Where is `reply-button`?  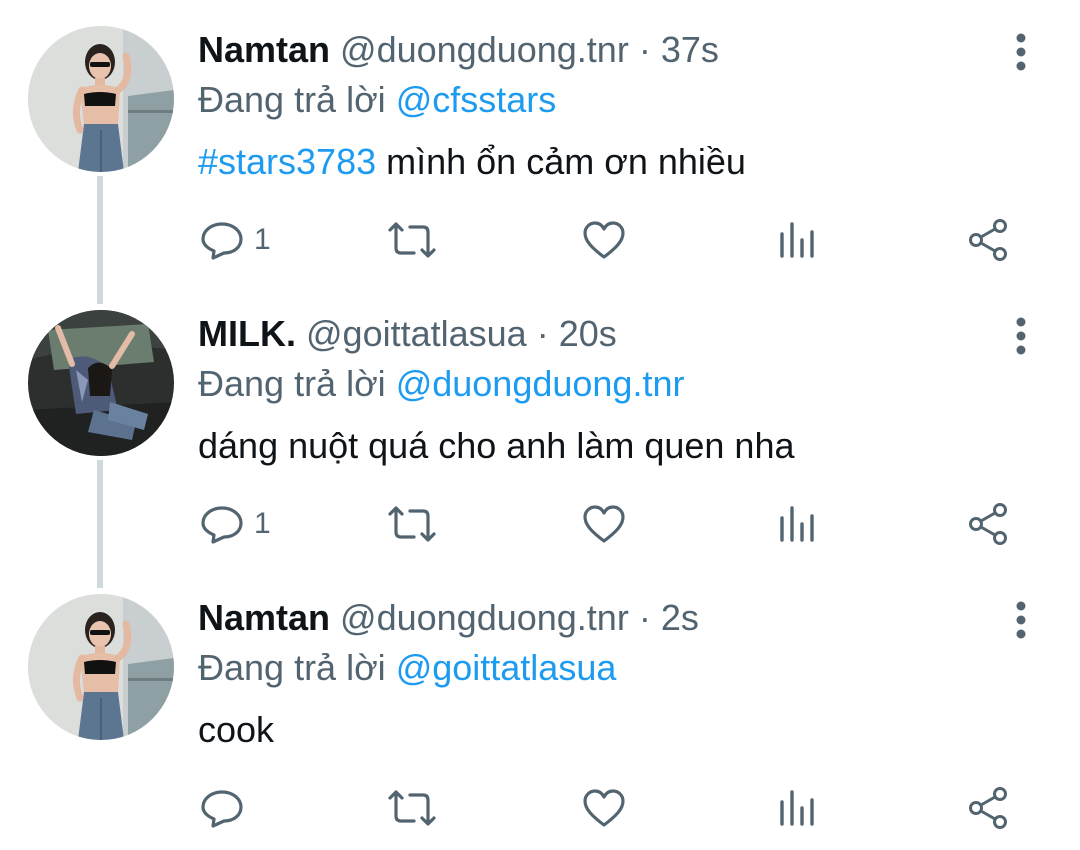
reply-button is located at coordinates (227, 808).